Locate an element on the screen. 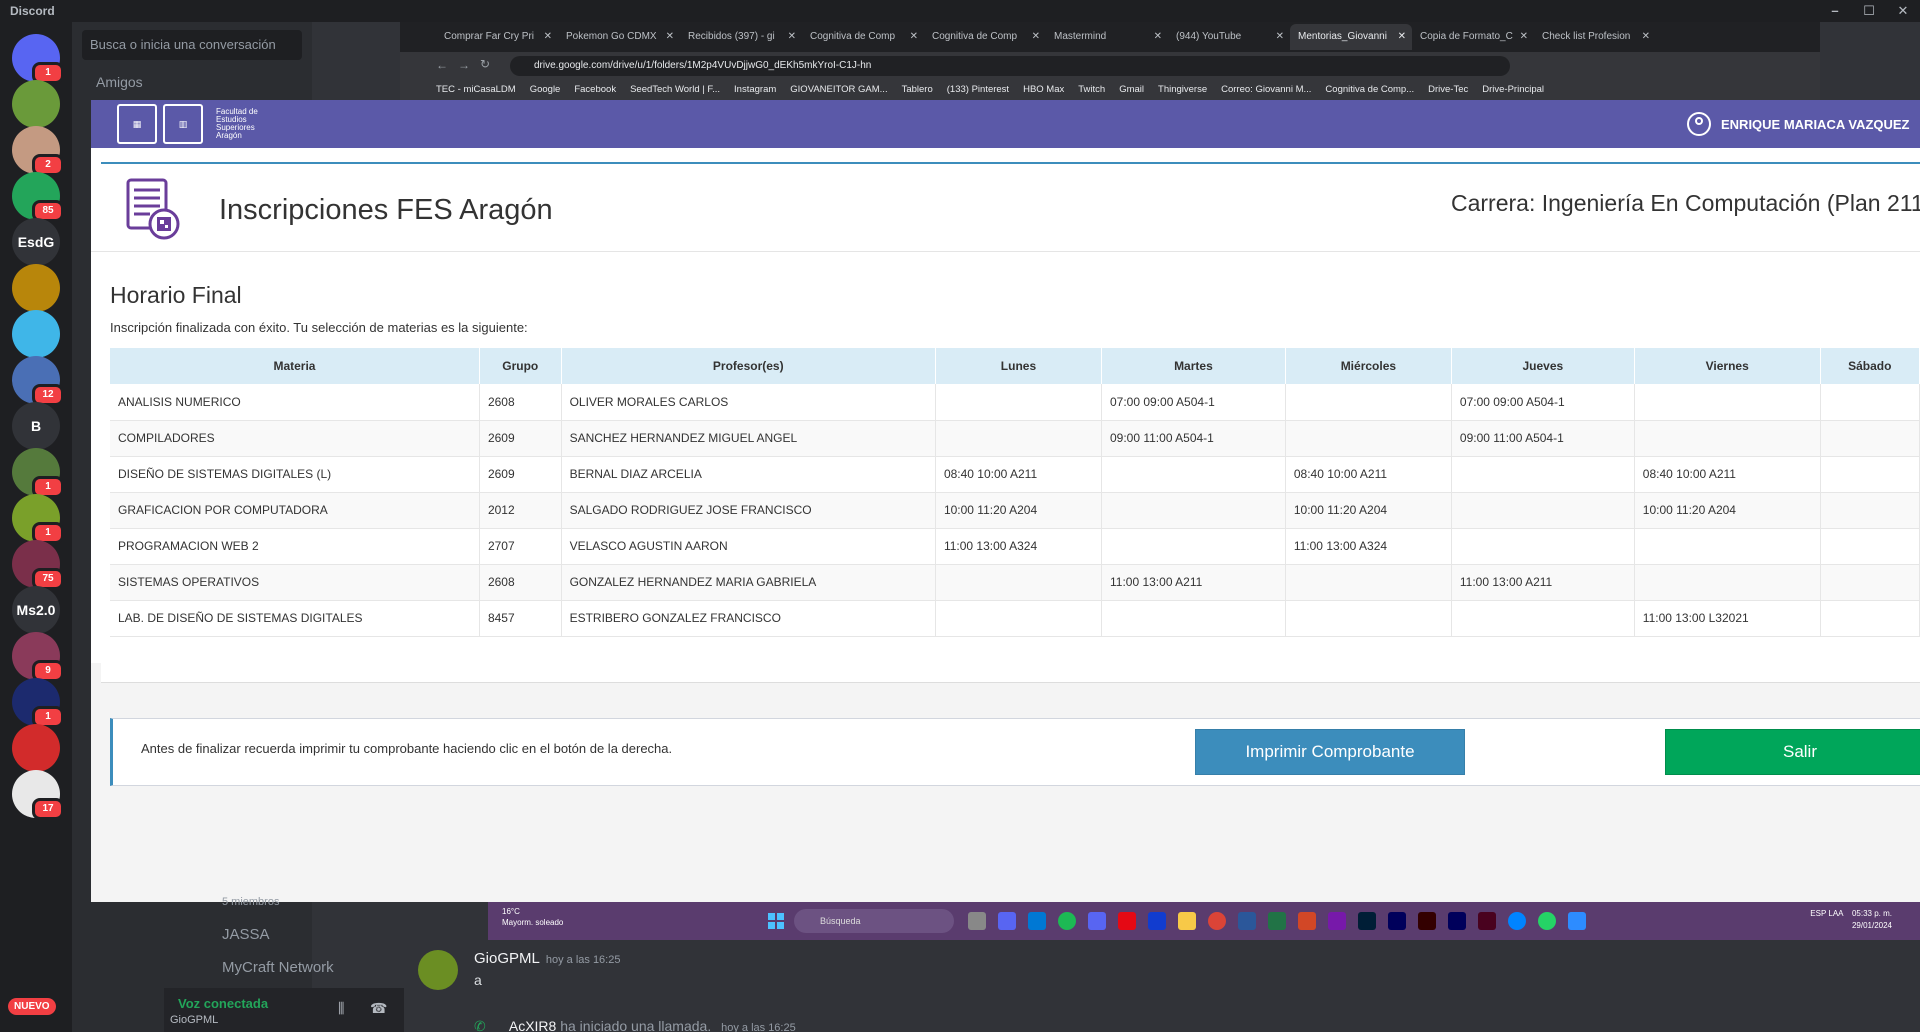  maximize-icon: ☐ is located at coordinates (1869, 11).